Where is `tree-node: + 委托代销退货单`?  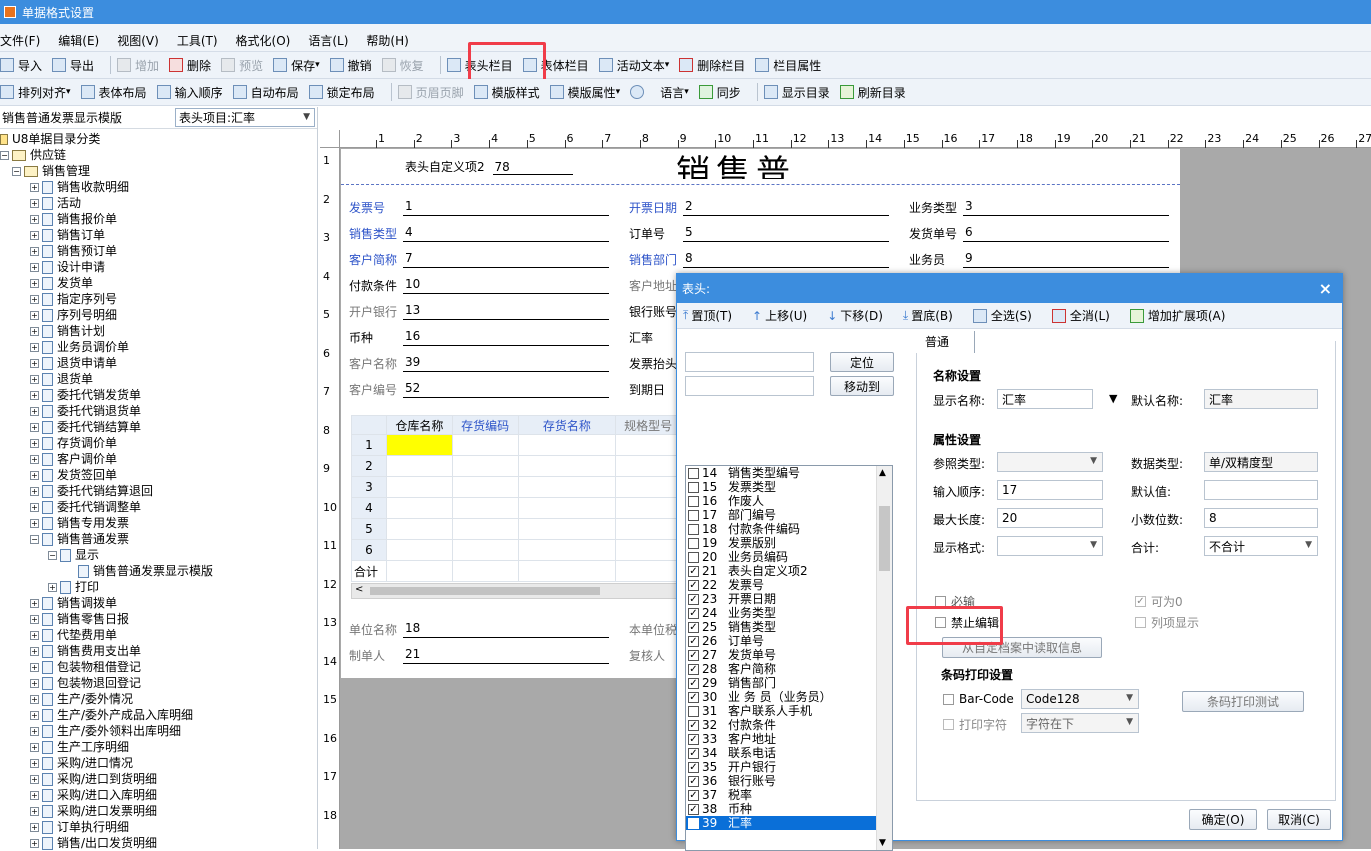
tree-node: + 委托代销退货单 is located at coordinates (159, 411).